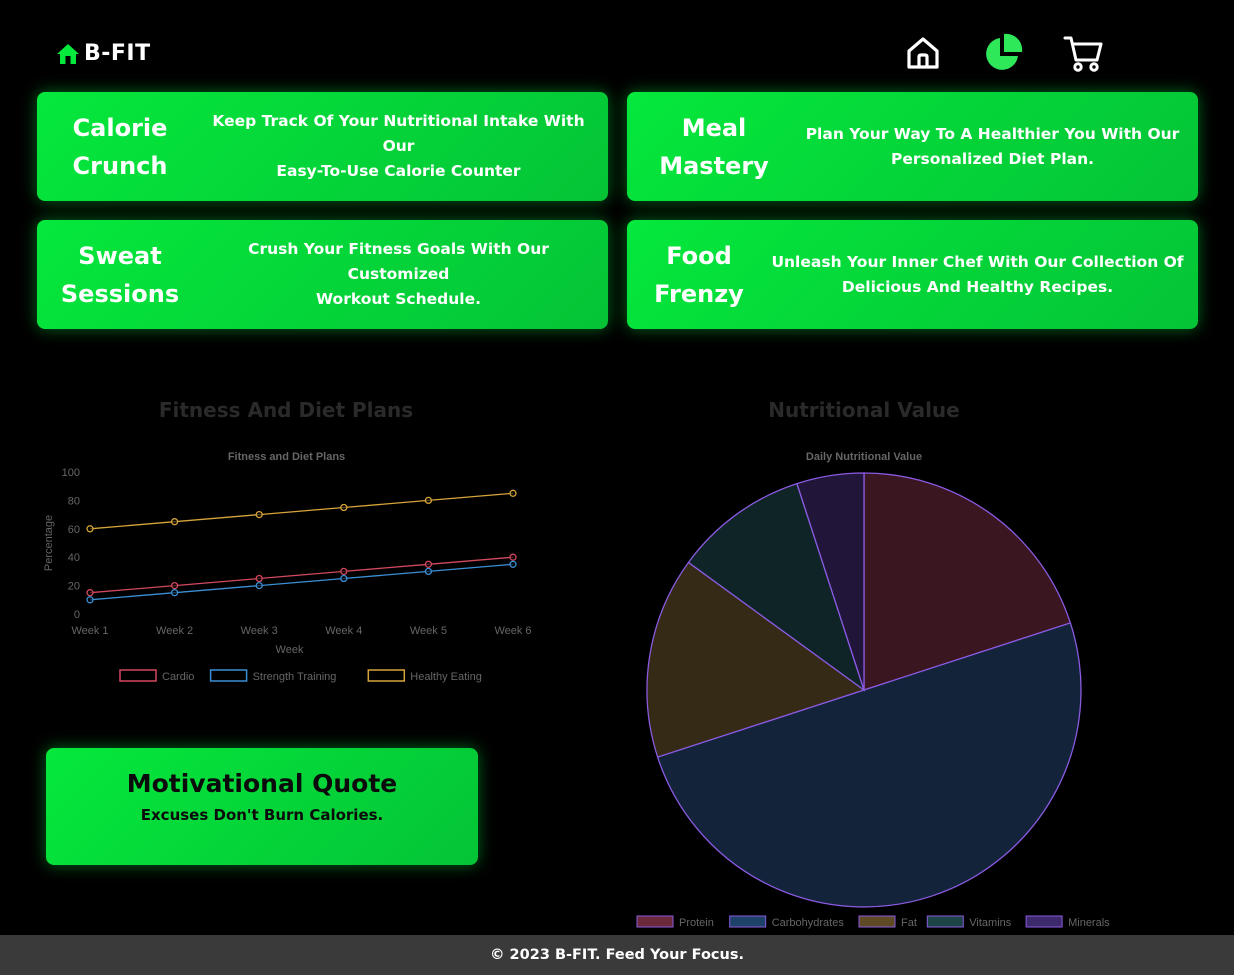  Describe the element at coordinates (990, 923) in the screenshot. I see `legend-label: Vitamins` at that location.